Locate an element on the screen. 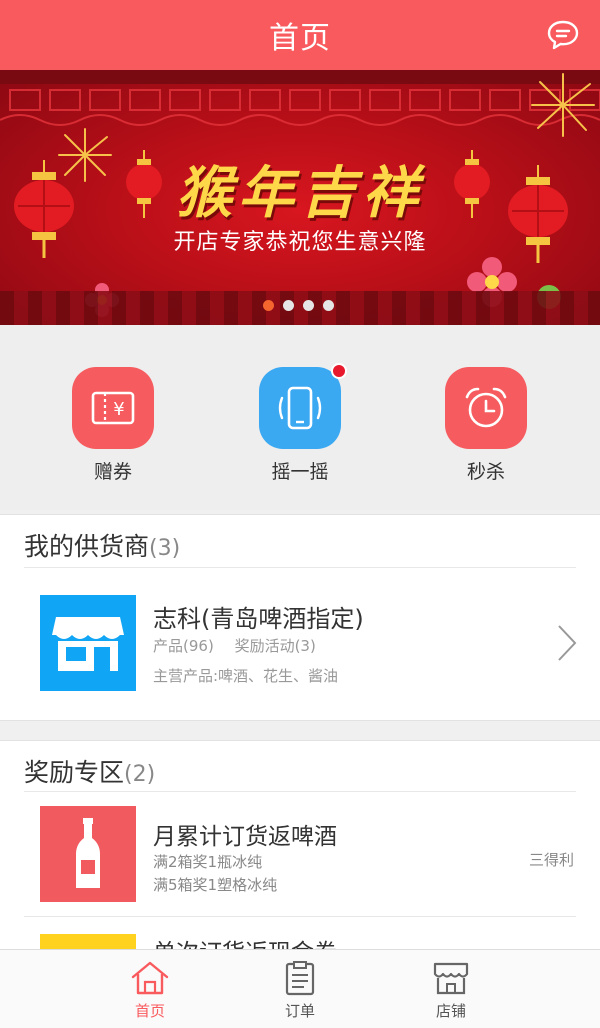 The height and width of the screenshot is (1028, 600). flash-sale-button: 秒杀 is located at coordinates (486, 425).